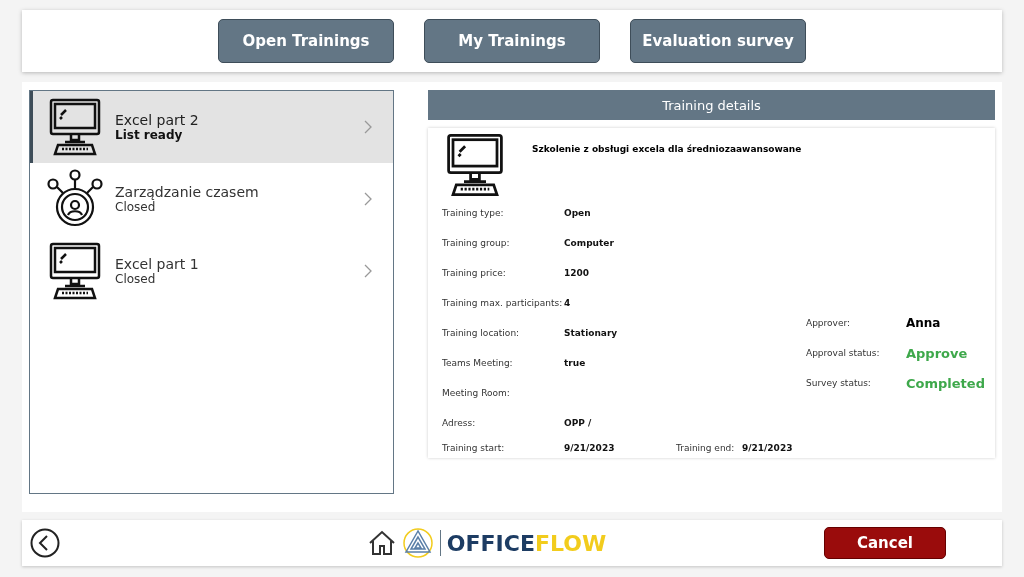  What do you see at coordinates (924, 323) in the screenshot?
I see `approver-name: Anna` at bounding box center [924, 323].